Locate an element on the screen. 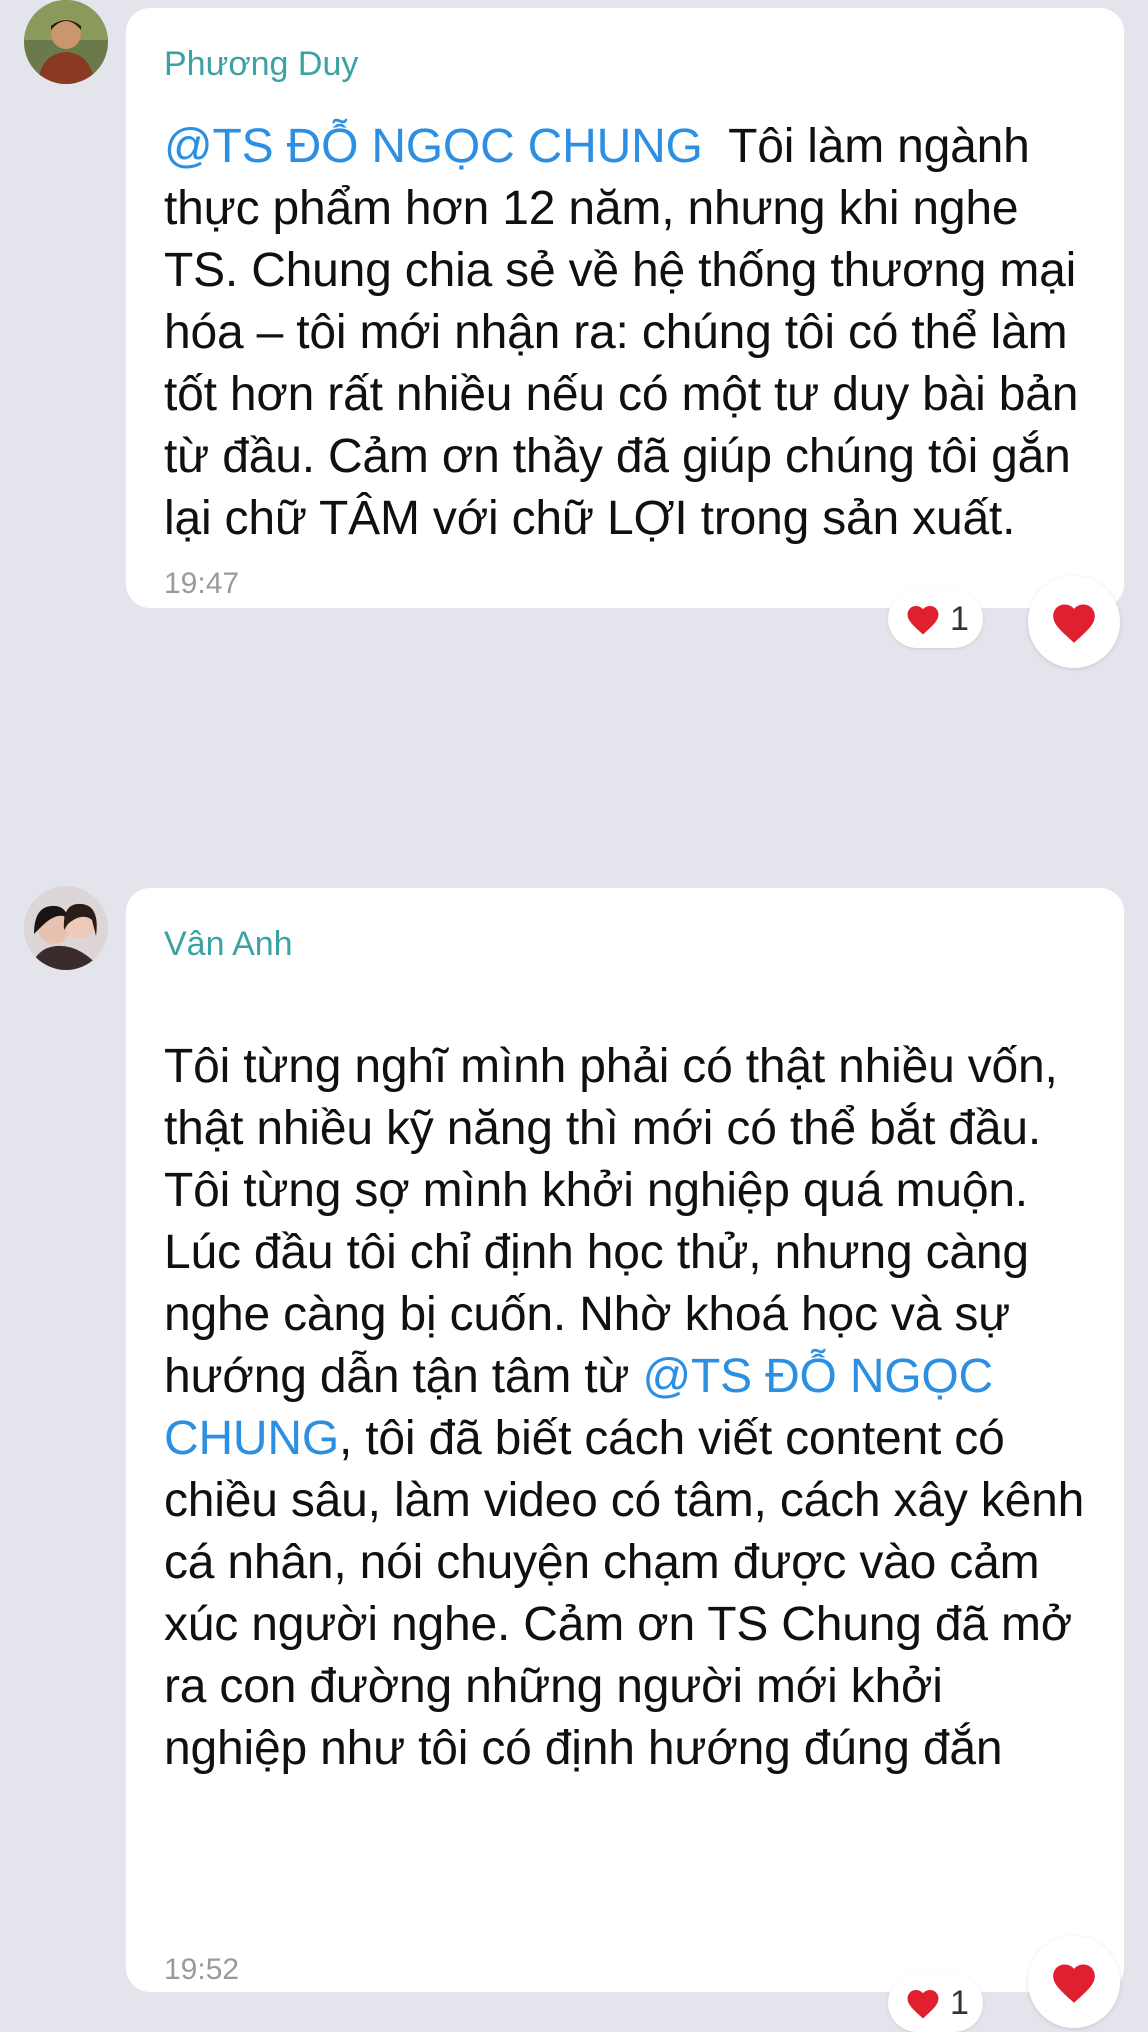 The image size is (1148, 2032). mention-link: @TS ĐỖ NGỌC CHUNG is located at coordinates (433, 146).